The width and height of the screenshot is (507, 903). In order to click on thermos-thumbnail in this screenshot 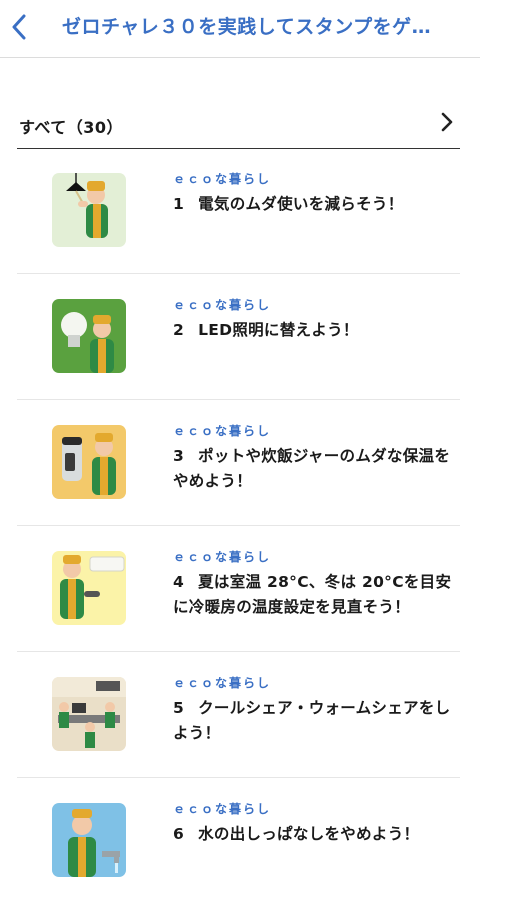, I will do `click(89, 462)`.